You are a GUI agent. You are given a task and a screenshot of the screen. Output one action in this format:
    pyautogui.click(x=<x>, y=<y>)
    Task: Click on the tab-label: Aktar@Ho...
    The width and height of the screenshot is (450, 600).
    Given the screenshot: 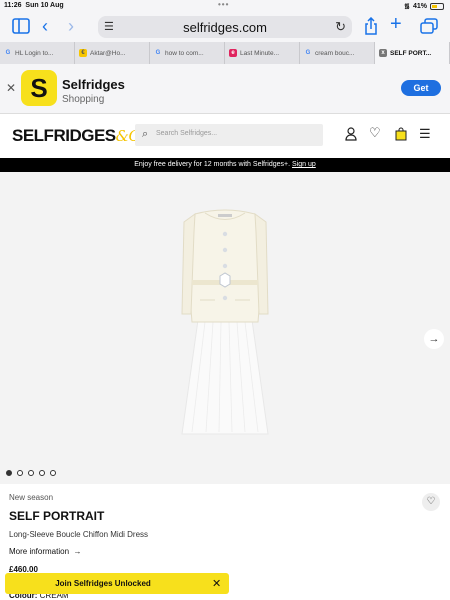 What is the action you would take?
    pyautogui.click(x=108, y=53)
    